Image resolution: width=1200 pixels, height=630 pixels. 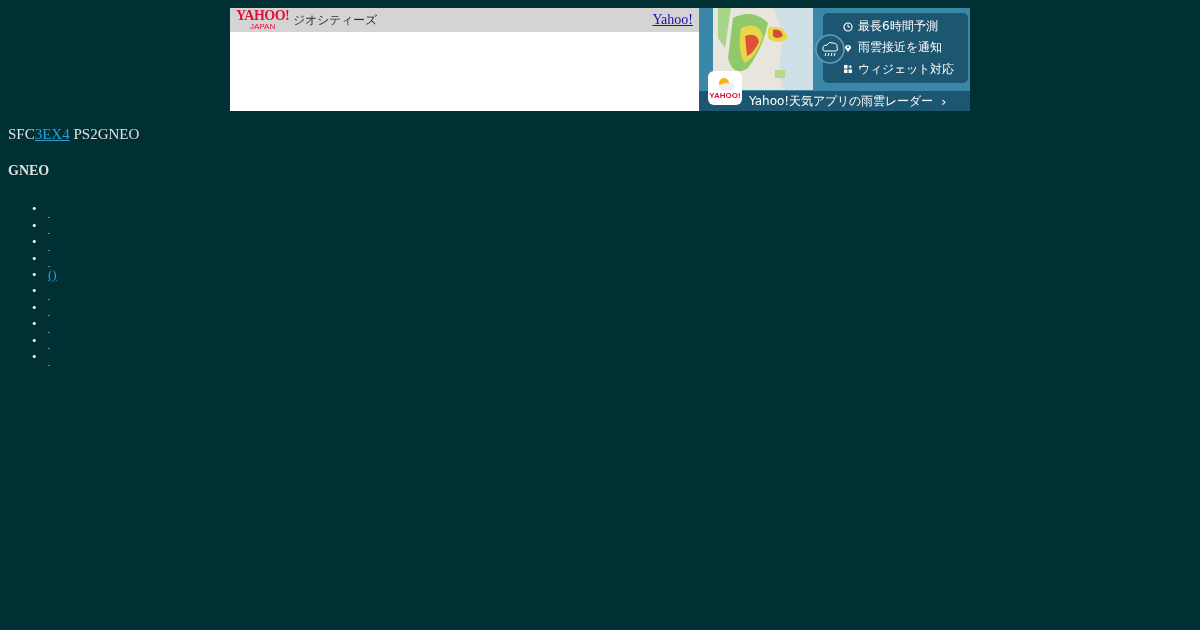 What do you see at coordinates (830, 49) in the screenshot?
I see `rain-cloud-icon` at bounding box center [830, 49].